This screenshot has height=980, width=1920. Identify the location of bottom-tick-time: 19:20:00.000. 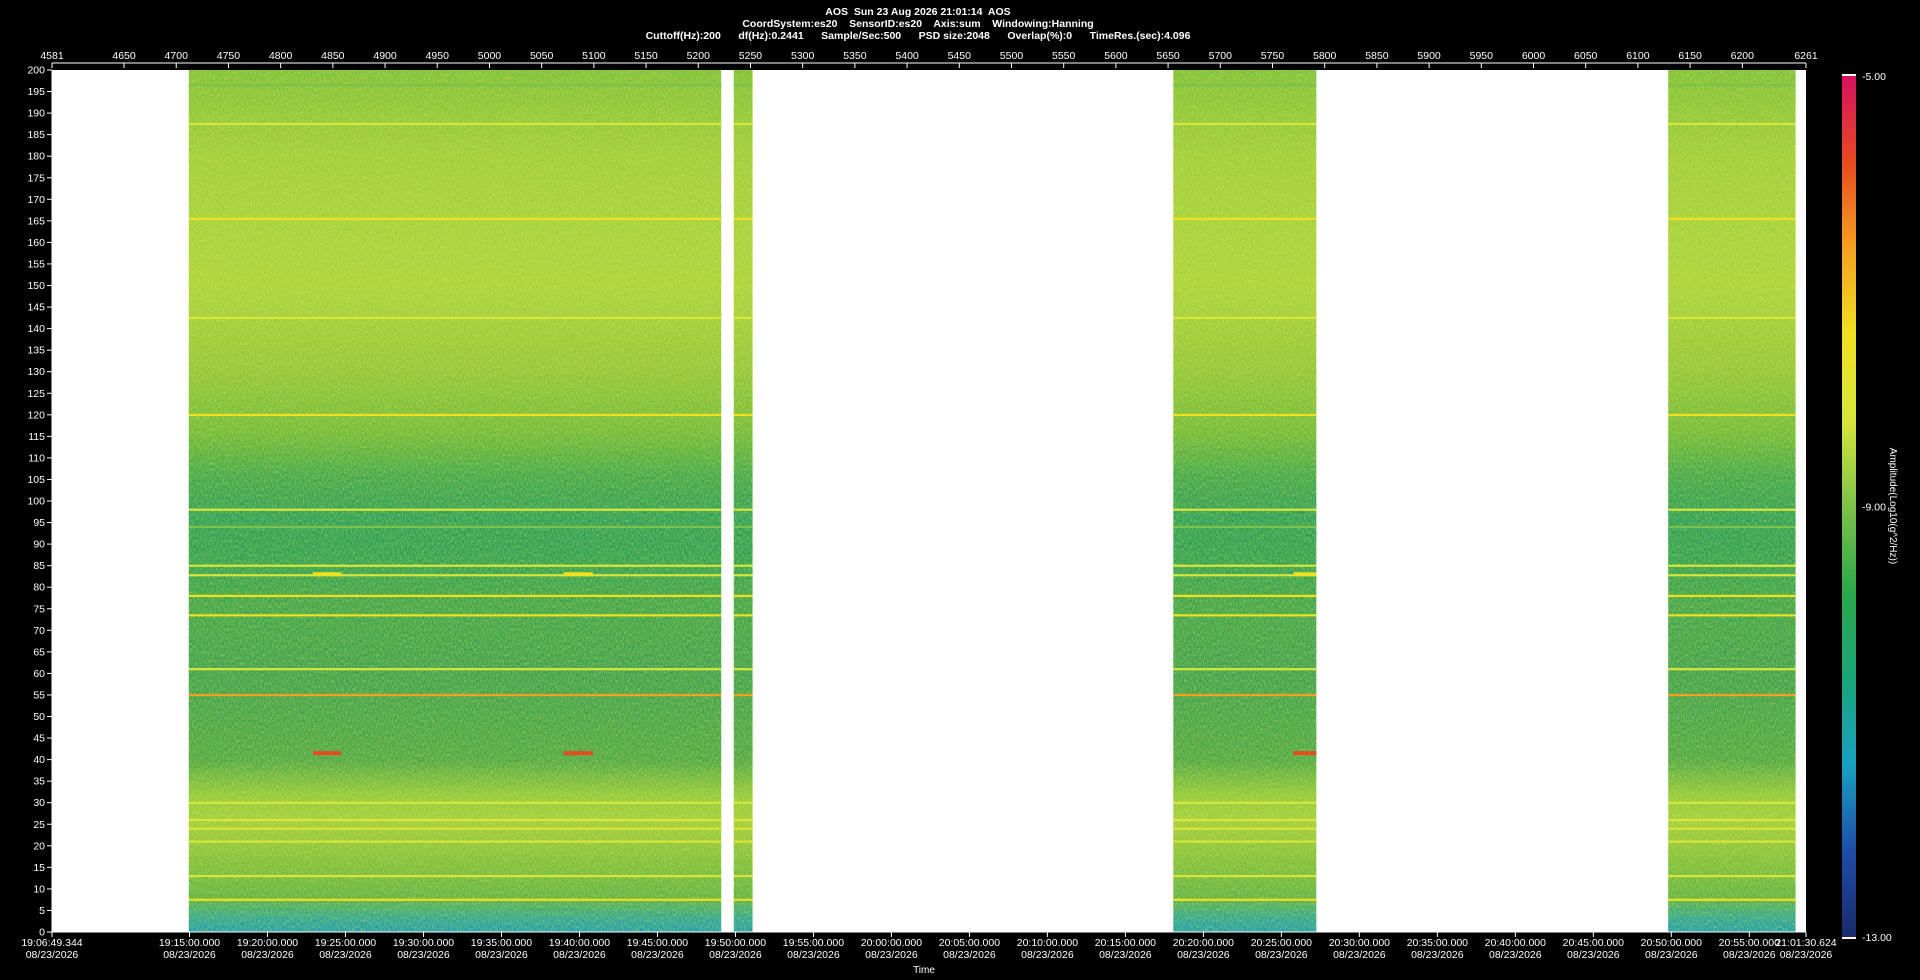
(267, 943).